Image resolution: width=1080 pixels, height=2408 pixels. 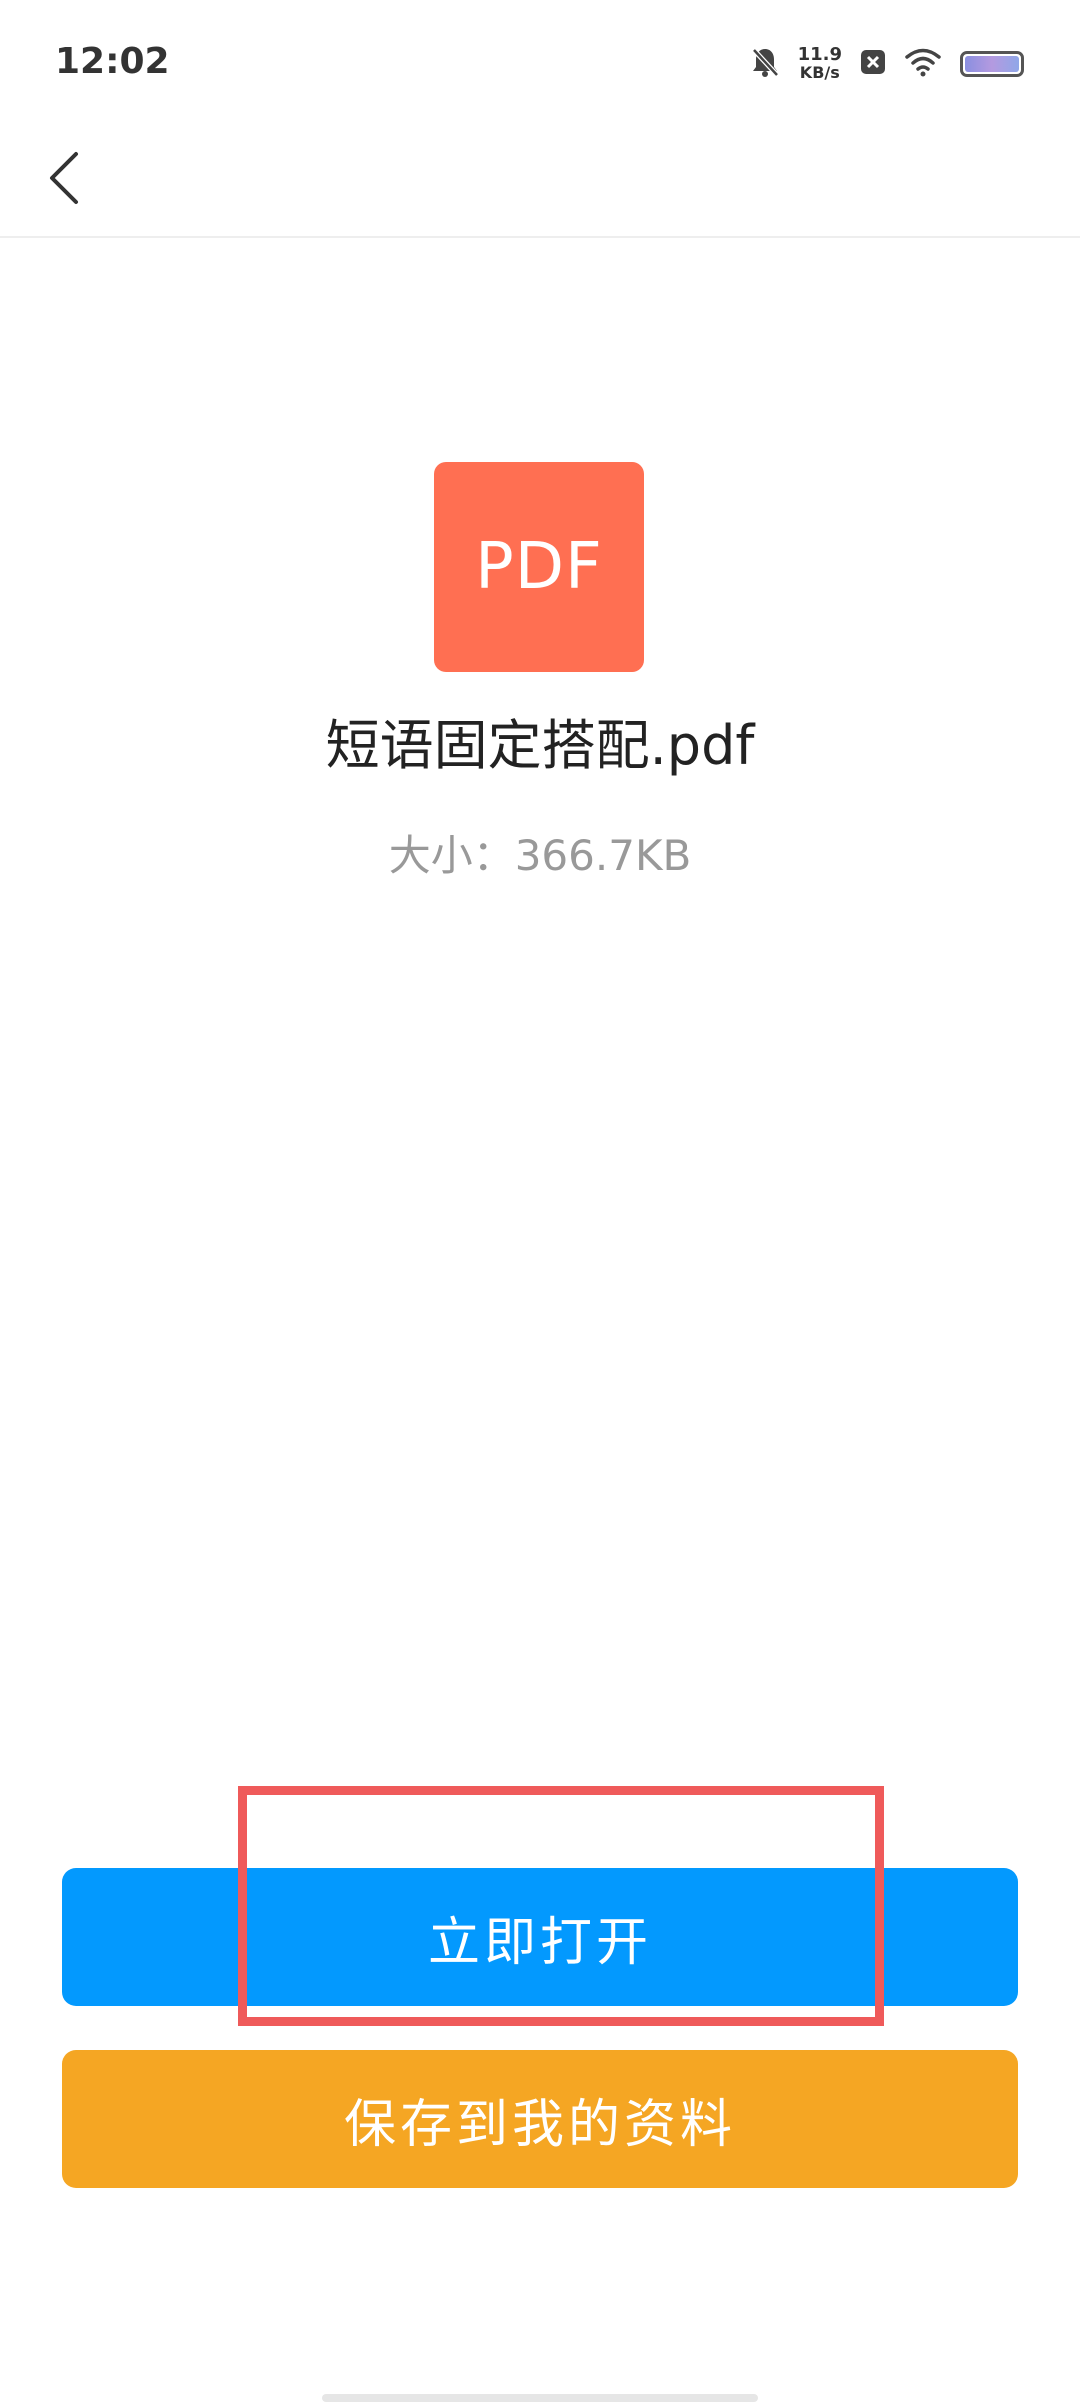 I want to click on bell-muted-icon, so click(x=765, y=64).